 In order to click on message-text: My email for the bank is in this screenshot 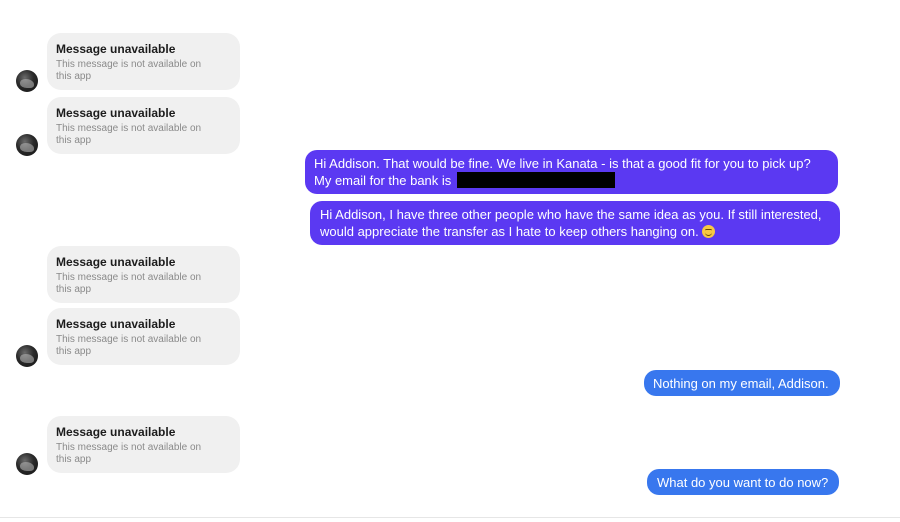, I will do `click(383, 180)`.